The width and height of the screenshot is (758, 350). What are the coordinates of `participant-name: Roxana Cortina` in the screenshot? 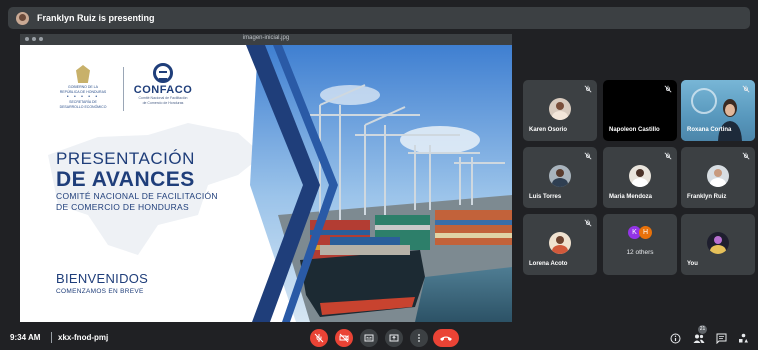 It's located at (709, 130).